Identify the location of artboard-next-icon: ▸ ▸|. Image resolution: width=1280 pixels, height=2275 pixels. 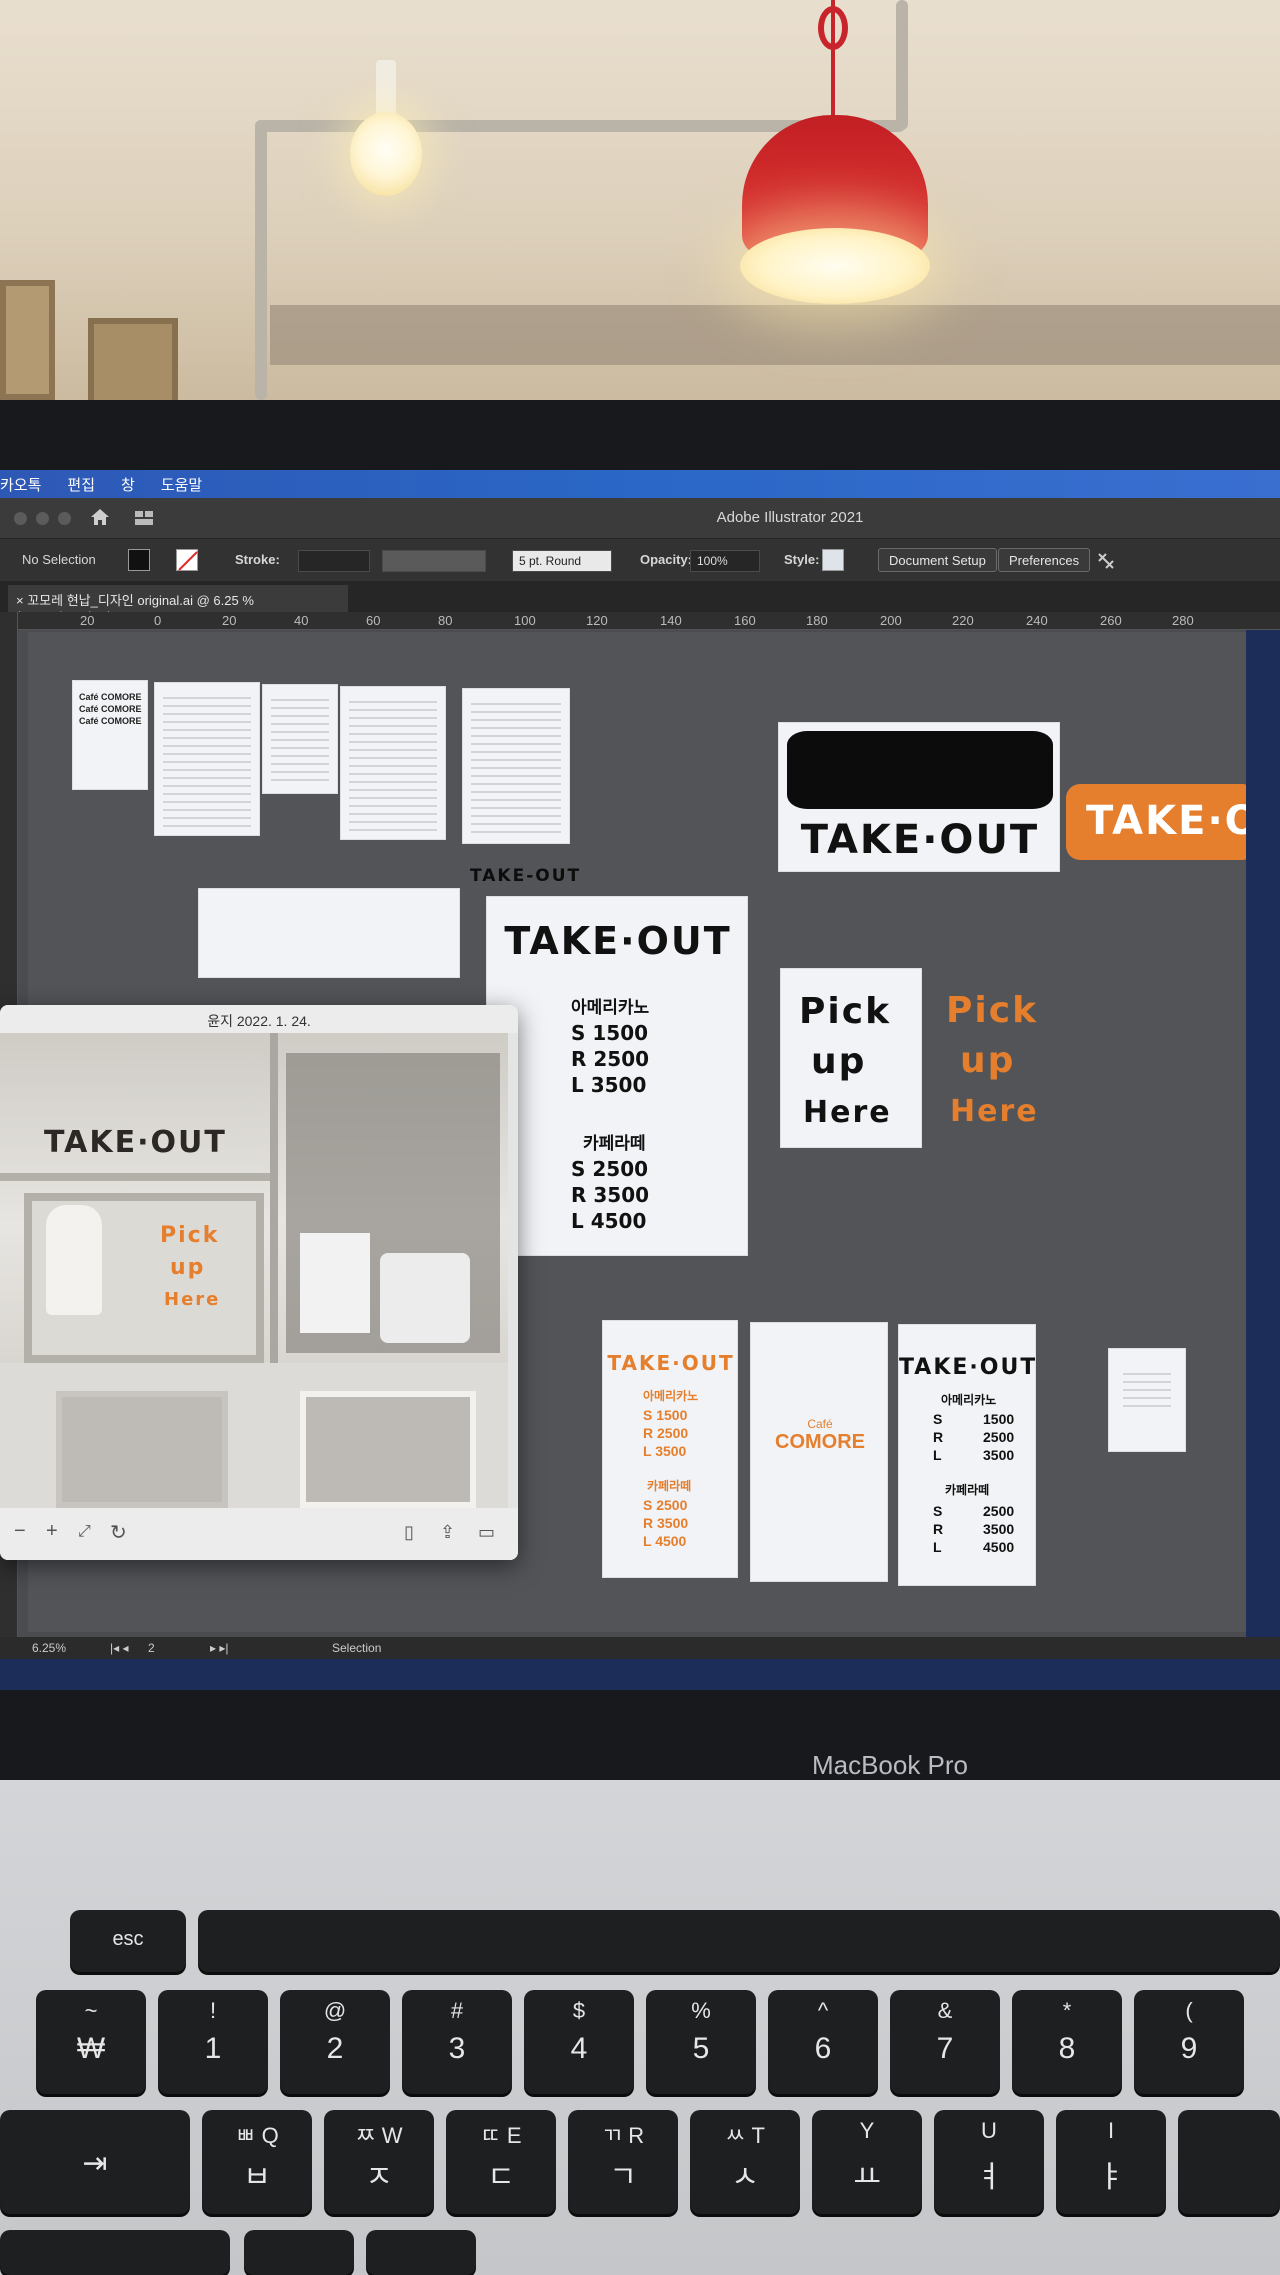
(219, 1648).